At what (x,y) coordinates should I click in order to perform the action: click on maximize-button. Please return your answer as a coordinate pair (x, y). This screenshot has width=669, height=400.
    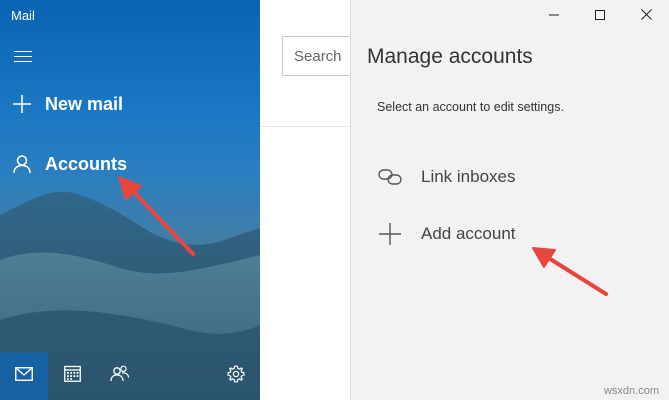
    Looking at the image, I should click on (600, 16).